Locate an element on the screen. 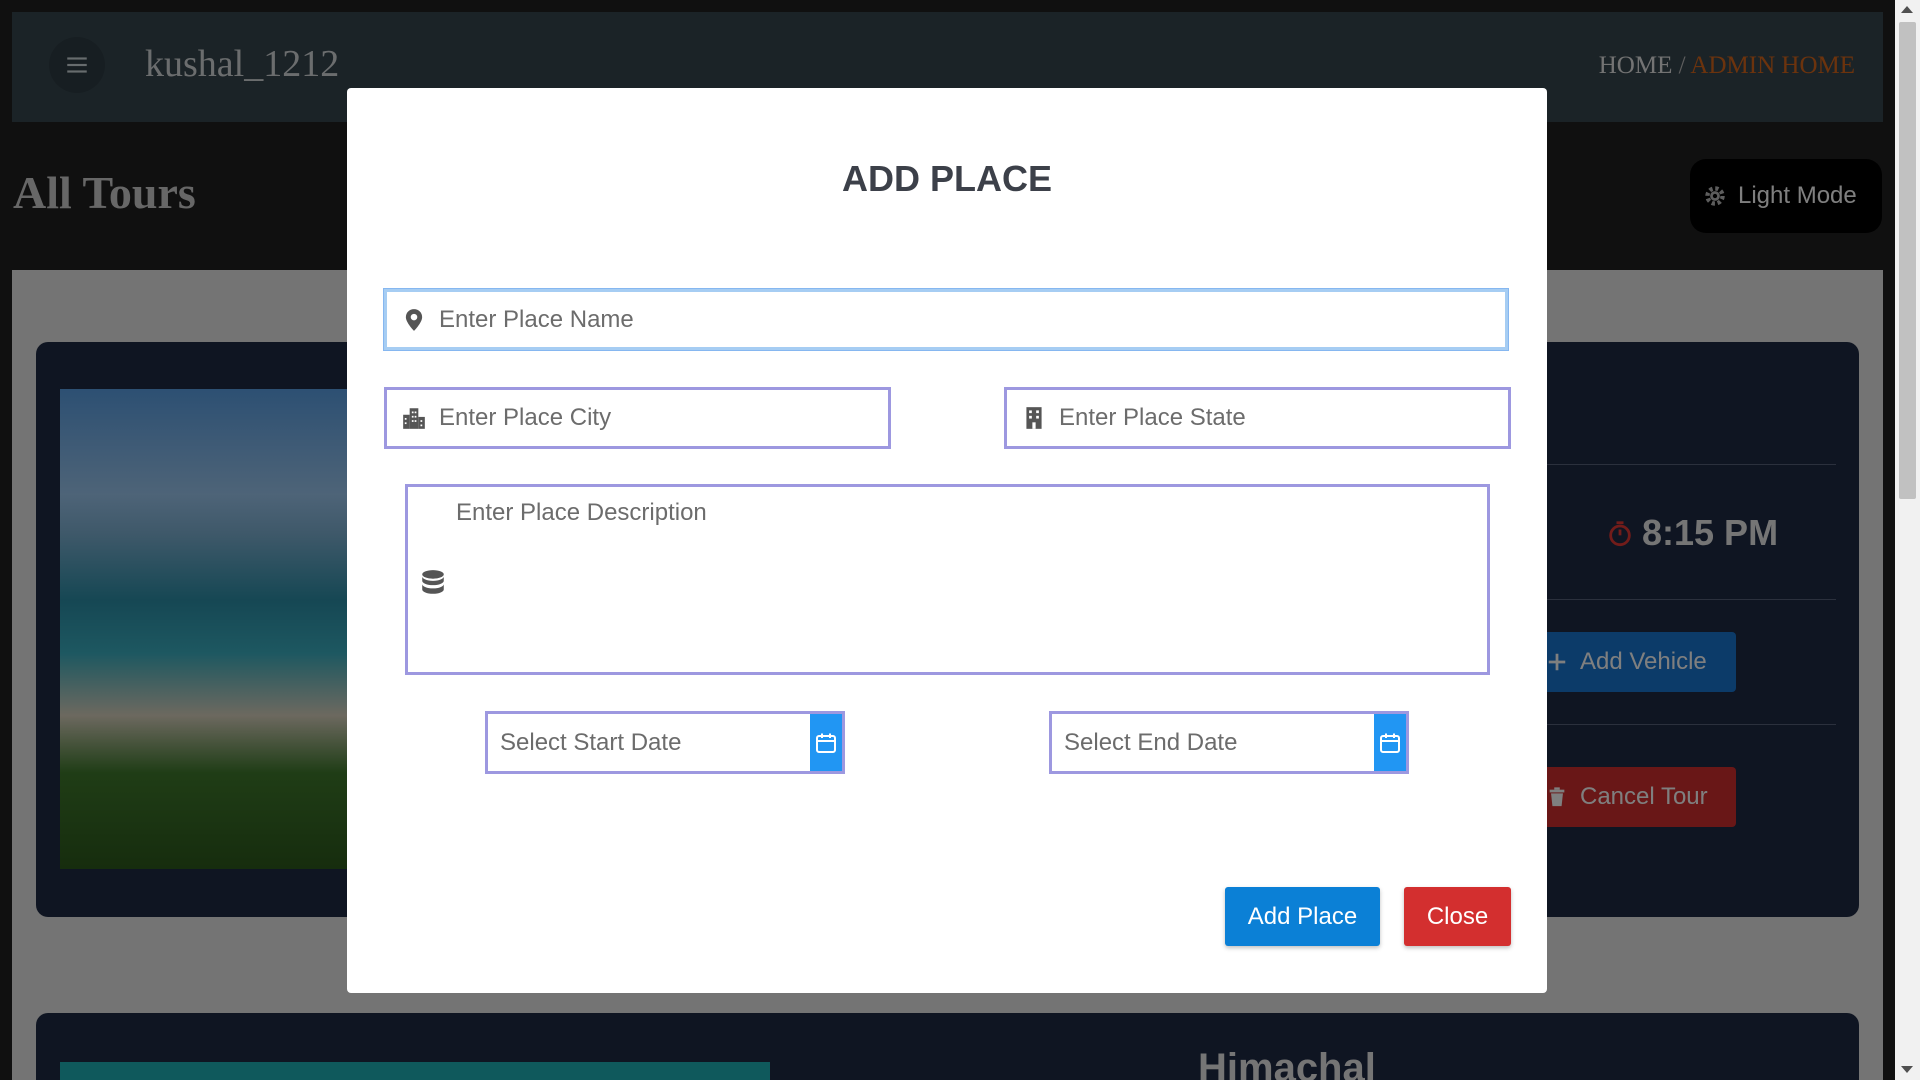 The image size is (1920, 1080). end-date-field is located at coordinates (1229, 742).